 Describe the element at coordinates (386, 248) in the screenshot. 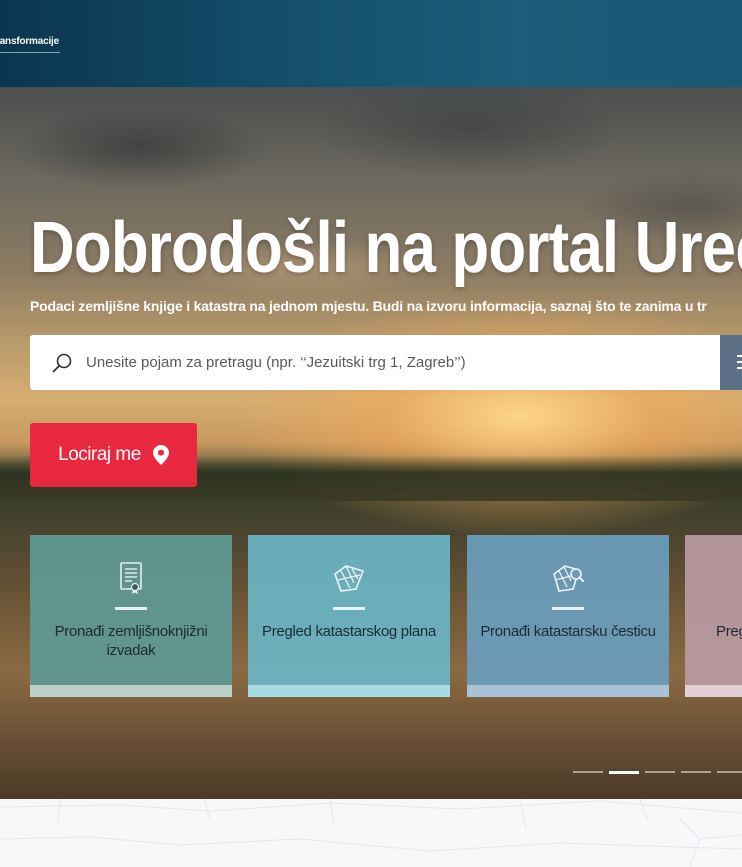

I see `hero-title: Dobrodošli na portal Uređ` at that location.